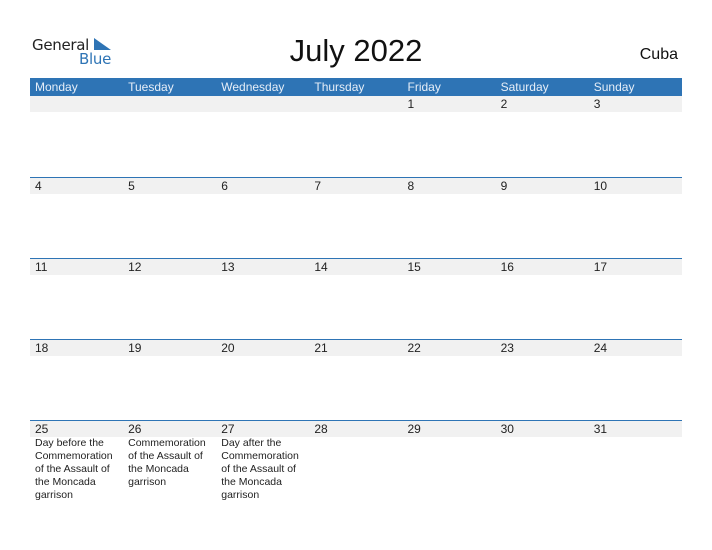  Describe the element at coordinates (56, 87) in the screenshot. I see `weekday-monday: Monday` at that location.